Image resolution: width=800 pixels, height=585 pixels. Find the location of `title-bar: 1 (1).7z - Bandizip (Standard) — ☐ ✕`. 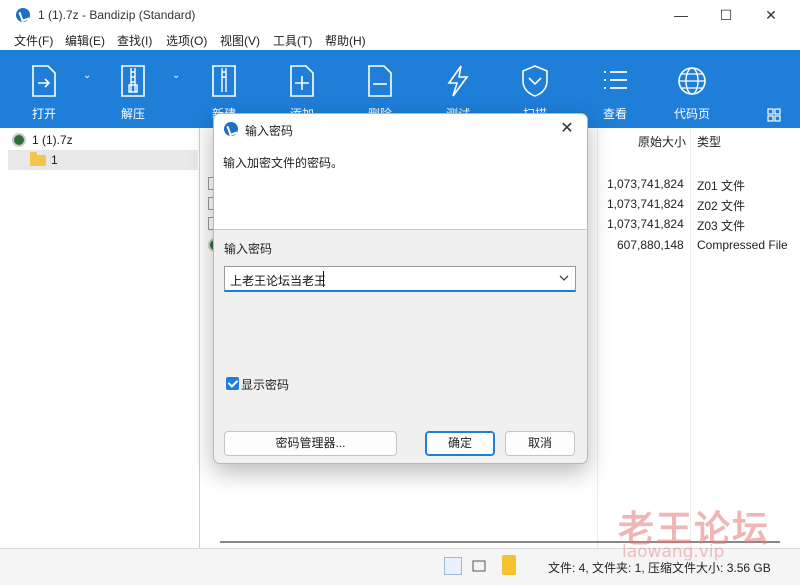

title-bar: 1 (1).7z - Bandizip (Standard) — ☐ ✕ is located at coordinates (400, 15).